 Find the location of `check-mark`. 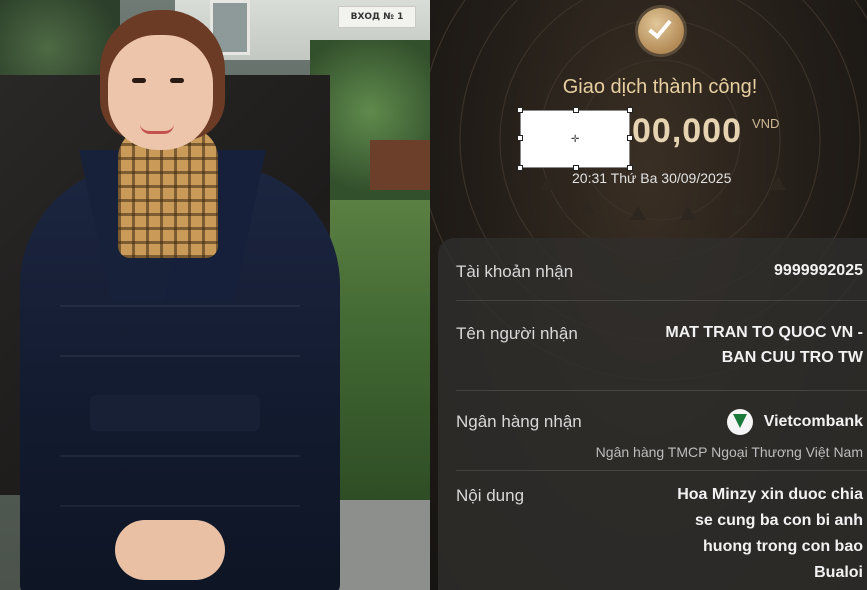

check-mark is located at coordinates (660, 27).